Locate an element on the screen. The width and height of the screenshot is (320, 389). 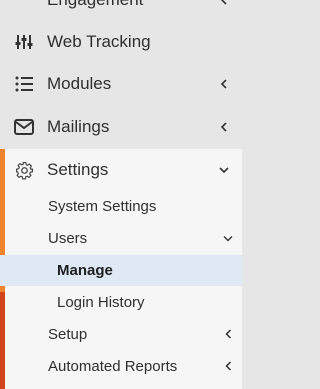
submenu-item-users: Users is located at coordinates (121, 238).